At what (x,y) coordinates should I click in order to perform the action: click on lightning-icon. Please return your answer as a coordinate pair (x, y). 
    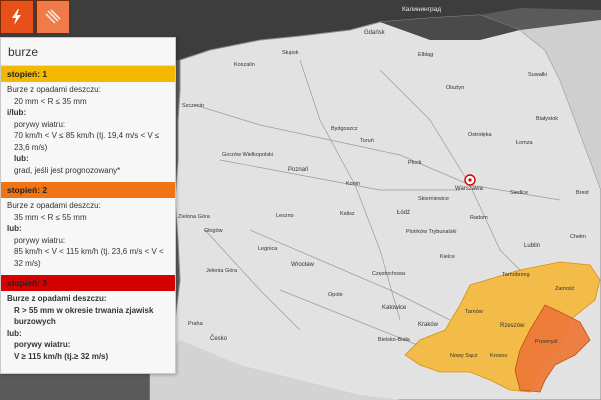
    Looking at the image, I should click on (16, 17).